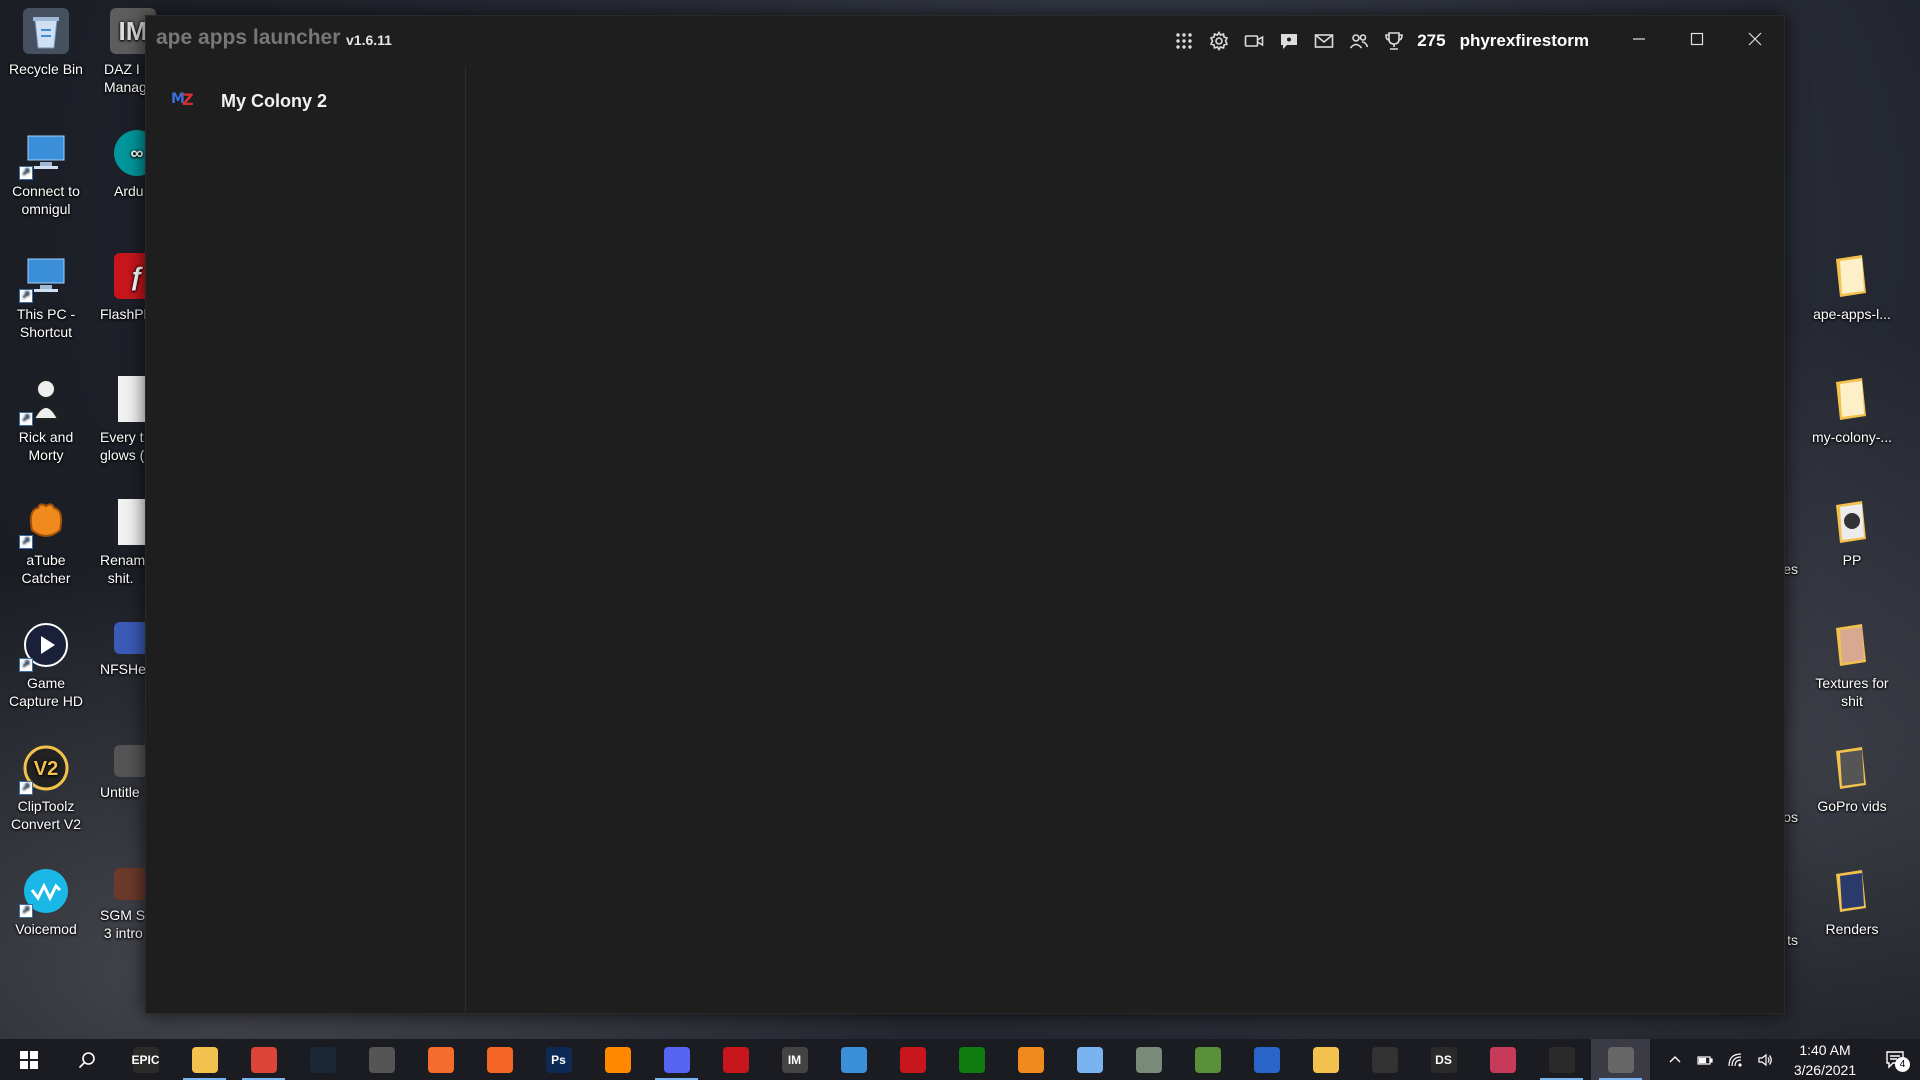 This screenshot has height=1080, width=1920. I want to click on desktop-folder-renders: Renders, so click(1852, 899).